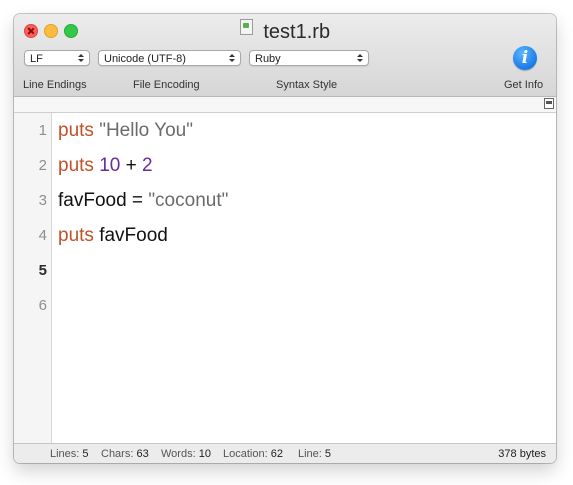  Describe the element at coordinates (253, 454) in the screenshot. I see `status-location: Location: 62` at that location.